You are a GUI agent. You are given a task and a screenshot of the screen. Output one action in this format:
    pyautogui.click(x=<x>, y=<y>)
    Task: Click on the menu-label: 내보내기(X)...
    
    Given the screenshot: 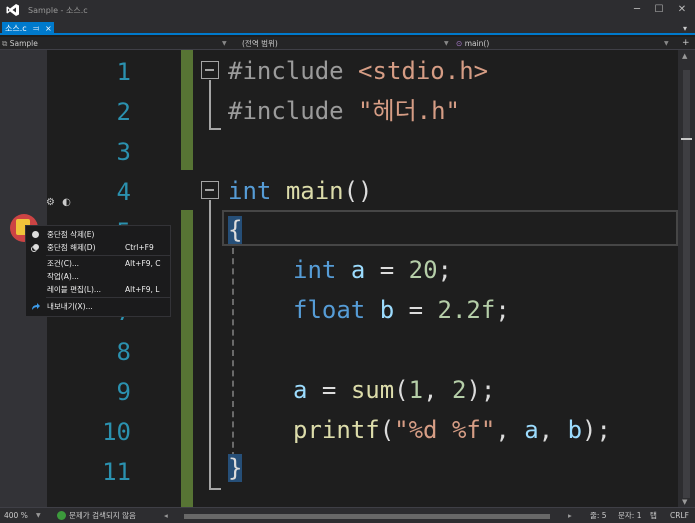 What is the action you would take?
    pyautogui.click(x=70, y=306)
    